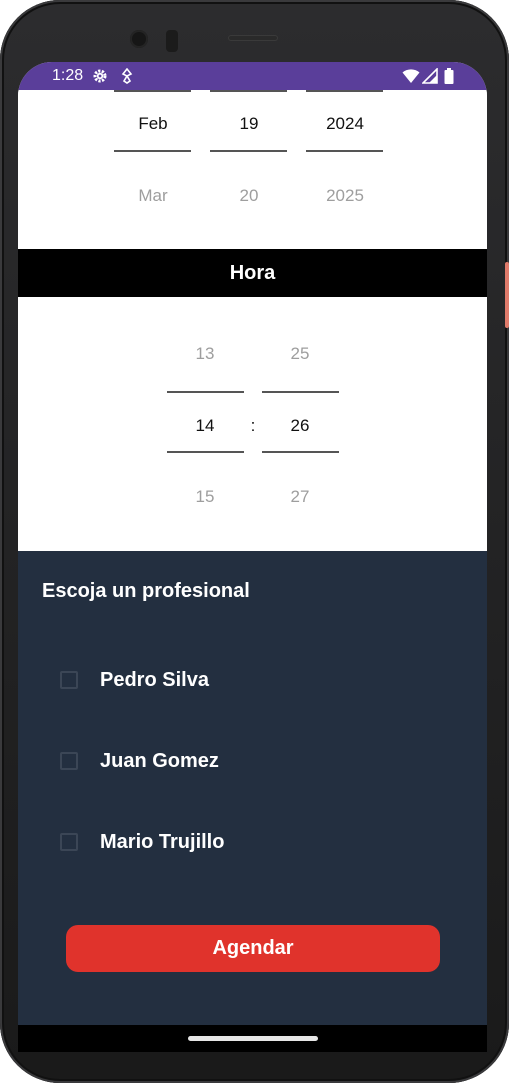 This screenshot has height=1083, width=509. What do you see at coordinates (300, 354) in the screenshot?
I see `minute-prev: 25` at bounding box center [300, 354].